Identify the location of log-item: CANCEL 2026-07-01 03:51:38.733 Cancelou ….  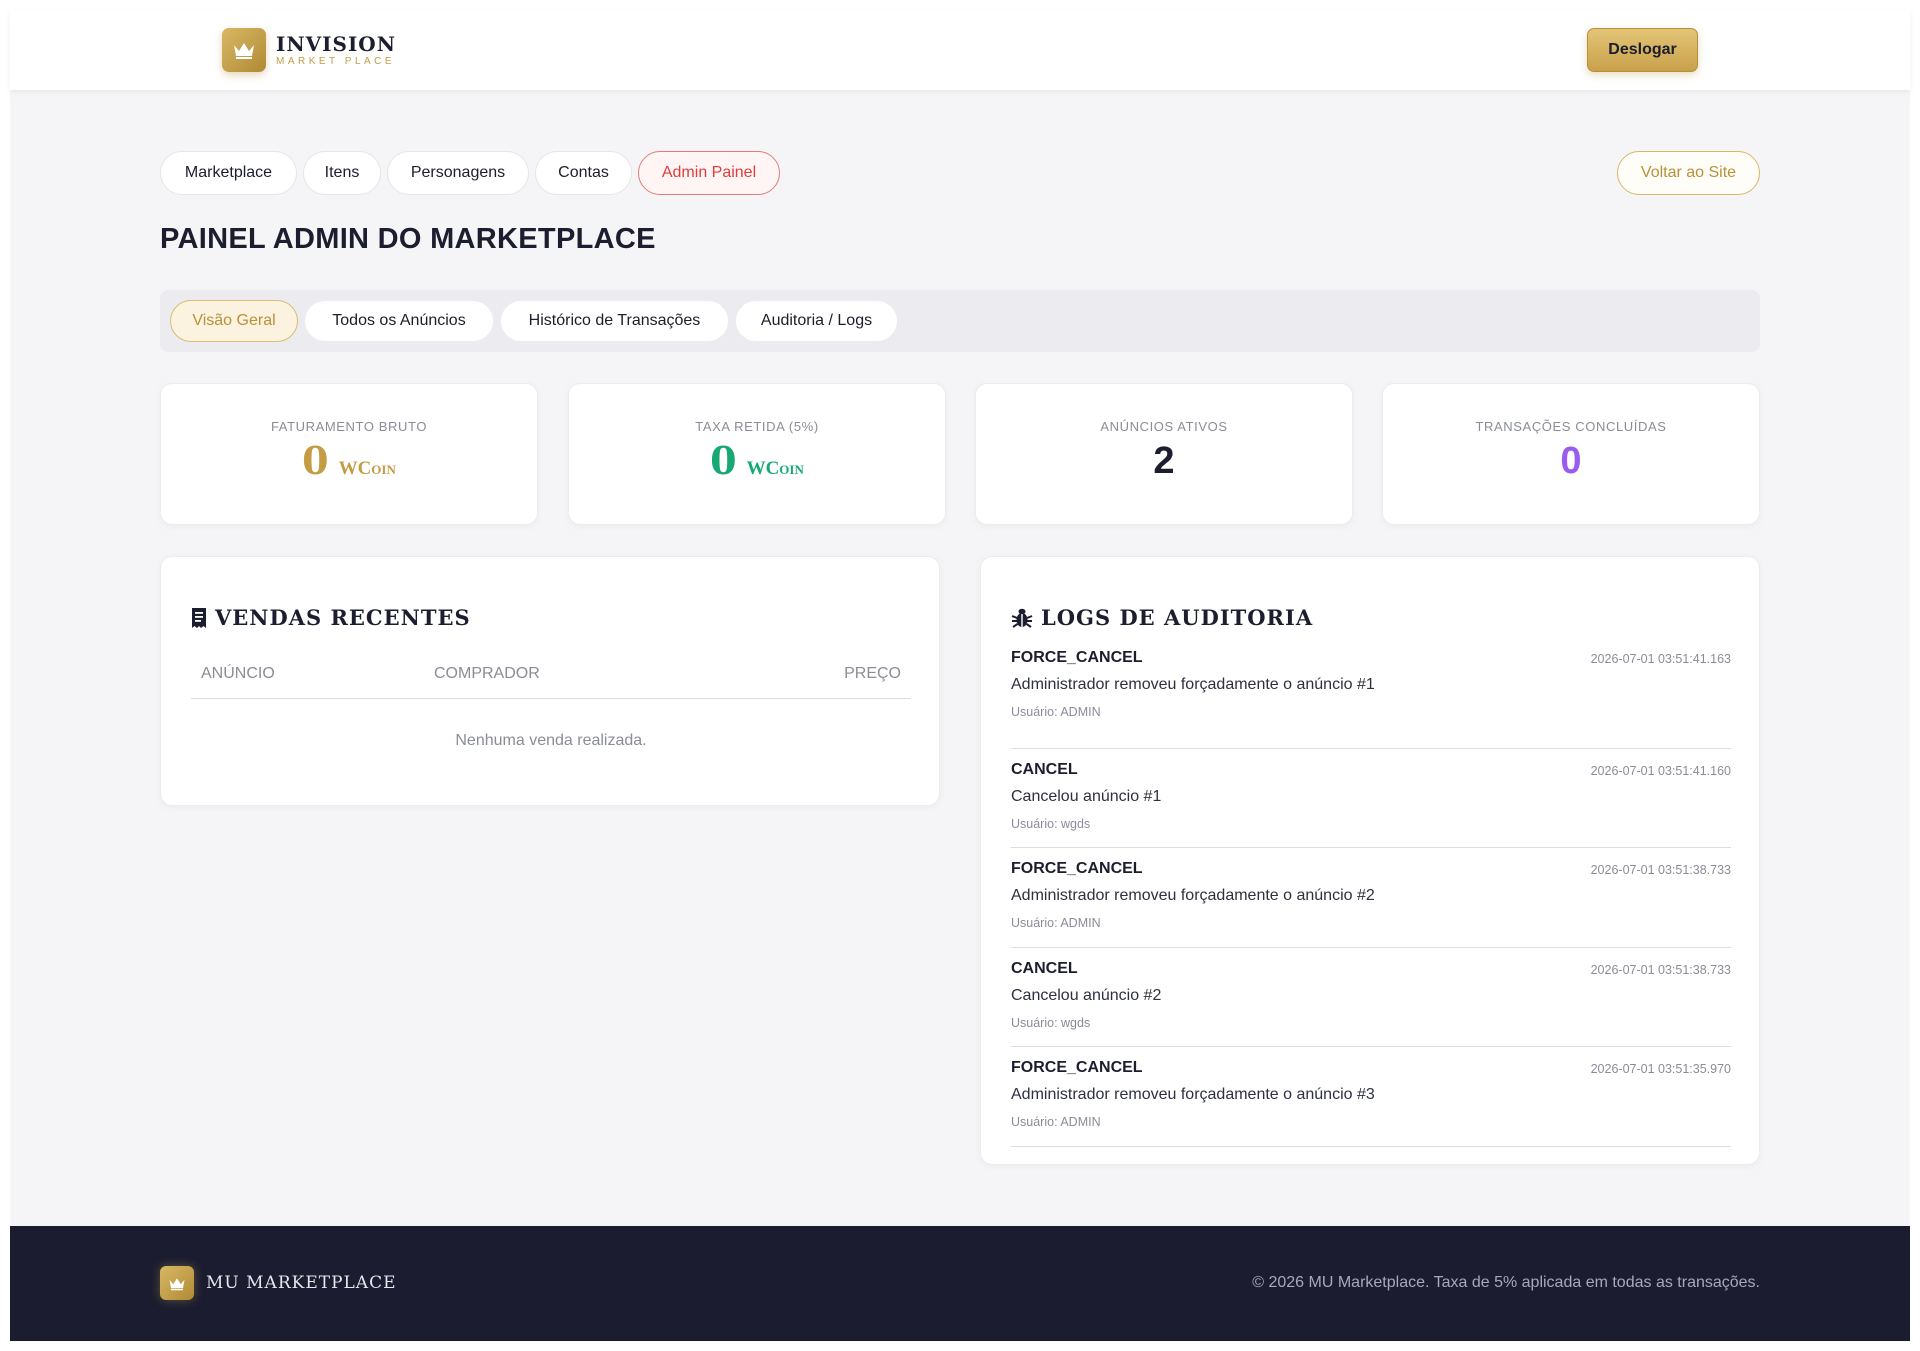
(1371, 997).